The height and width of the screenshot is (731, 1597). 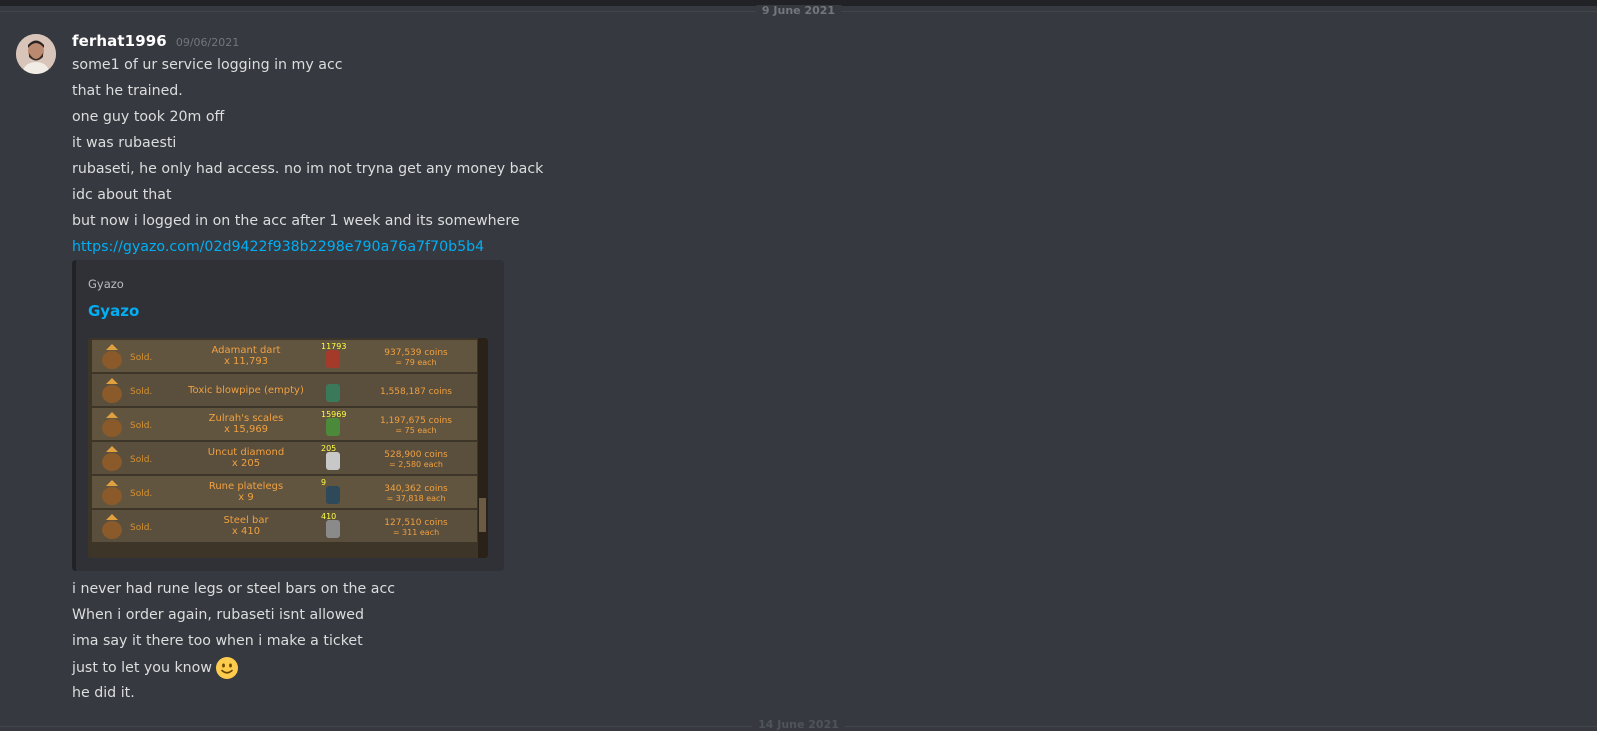 What do you see at coordinates (328, 516) in the screenshot?
I see `ge-item-count: 410` at bounding box center [328, 516].